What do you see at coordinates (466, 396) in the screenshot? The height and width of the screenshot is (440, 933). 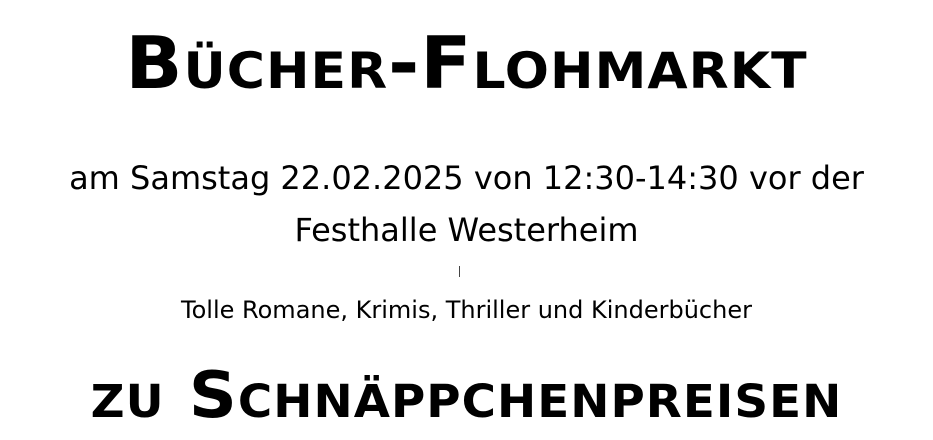 I see `bargain-prices-headline: zu Schnäppchenpreisen` at bounding box center [466, 396].